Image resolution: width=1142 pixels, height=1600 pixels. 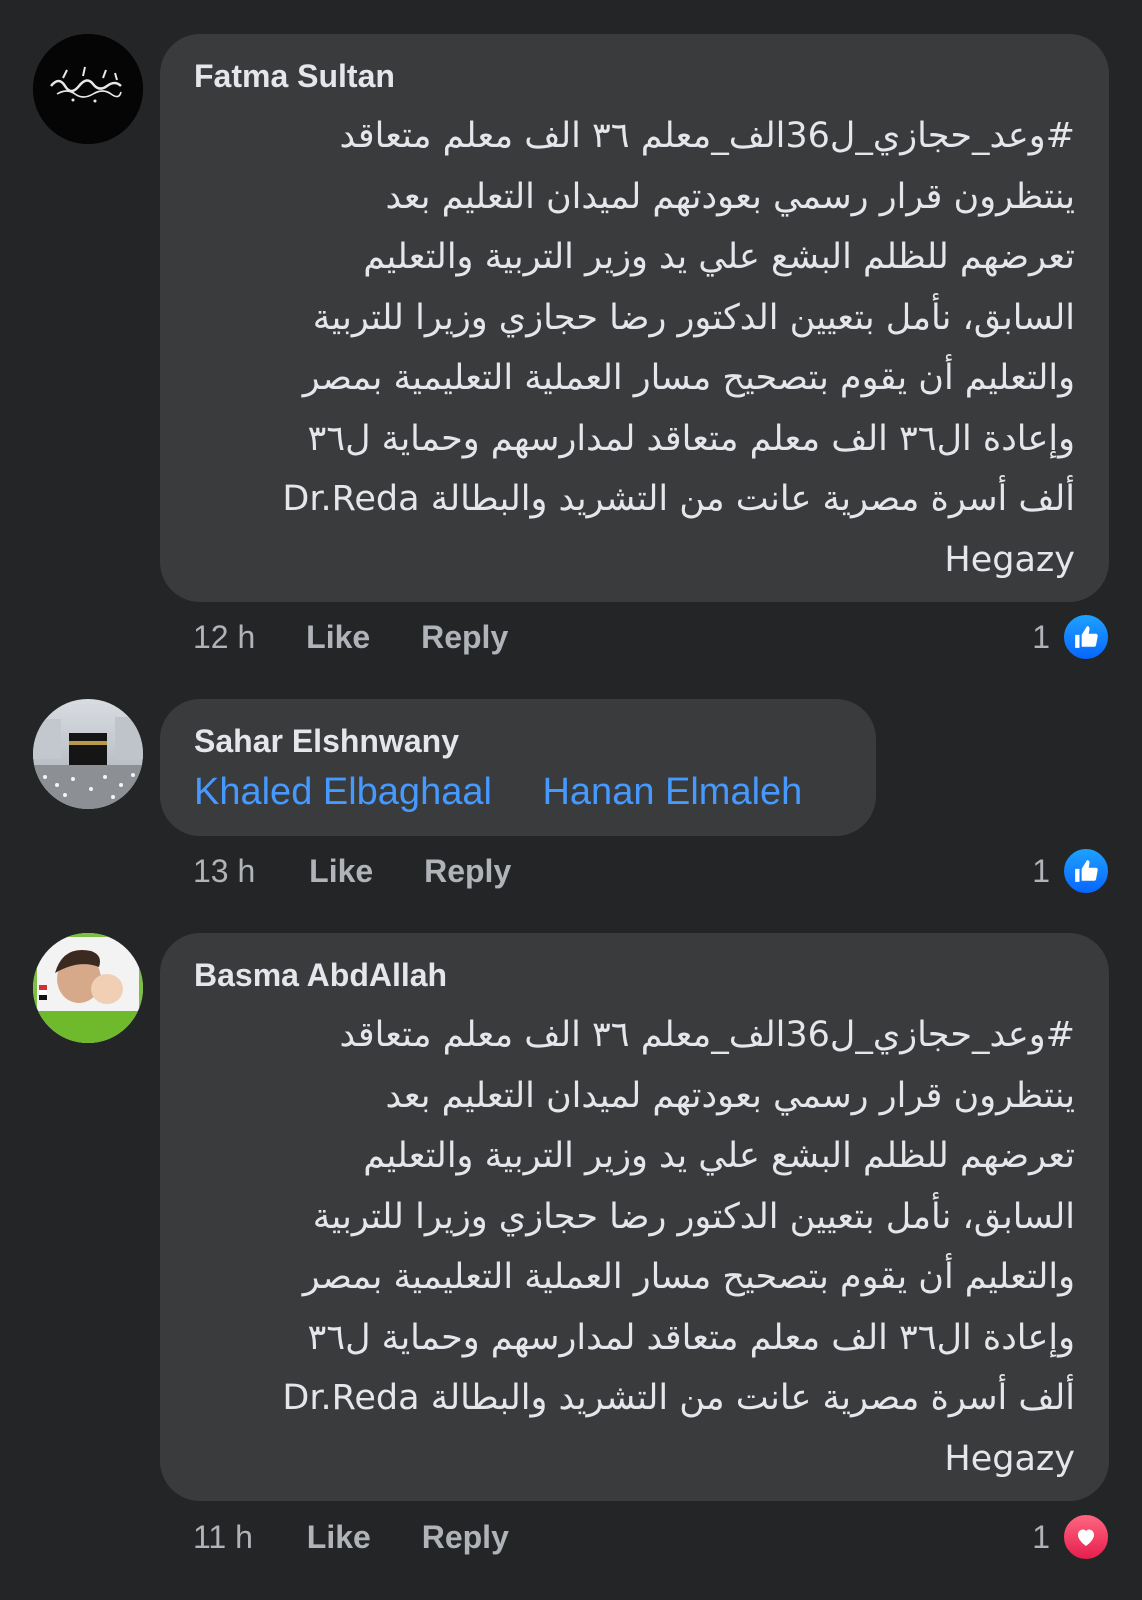 I want to click on mother-child-avatar-icon, so click(x=88, y=988).